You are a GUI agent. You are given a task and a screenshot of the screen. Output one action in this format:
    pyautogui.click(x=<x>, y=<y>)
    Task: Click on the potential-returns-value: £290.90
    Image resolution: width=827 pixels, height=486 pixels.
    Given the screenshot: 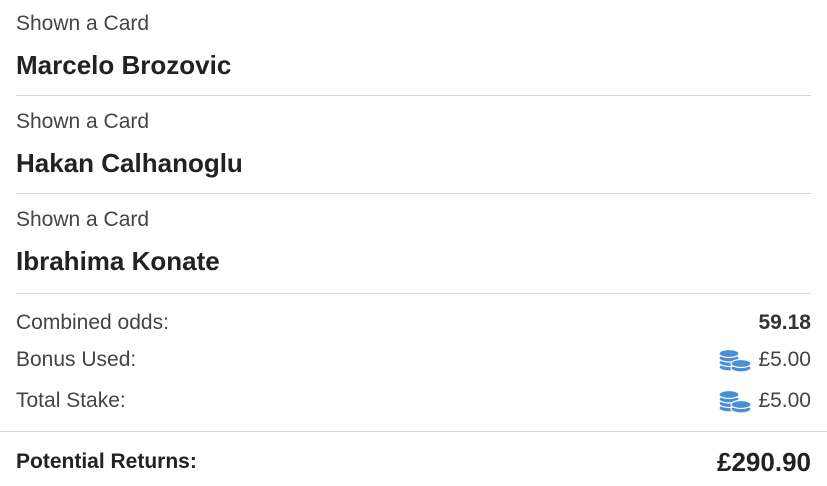 What is the action you would take?
    pyautogui.click(x=764, y=461)
    